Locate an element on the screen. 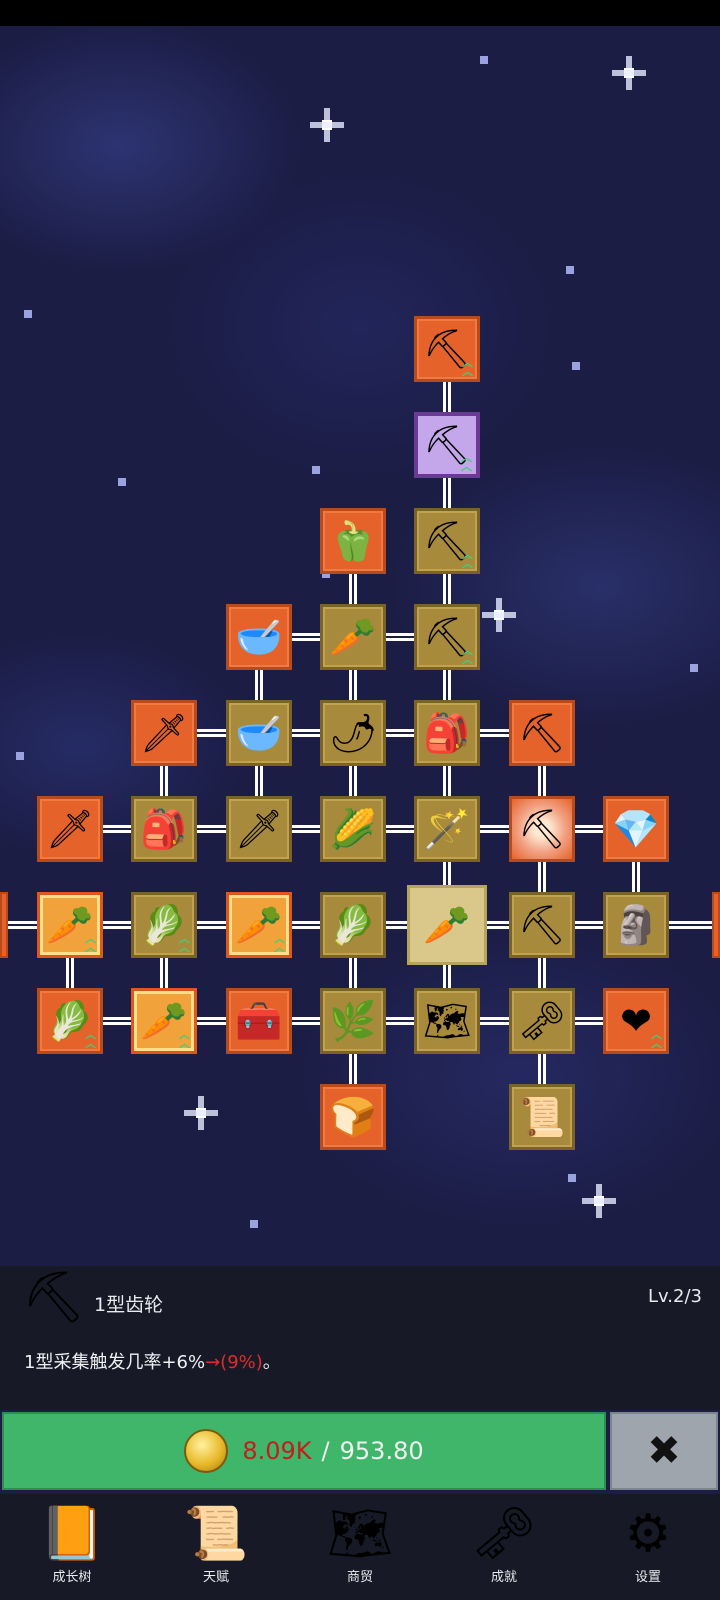  chili-pepper-icon: 🌶 is located at coordinates (353, 733).